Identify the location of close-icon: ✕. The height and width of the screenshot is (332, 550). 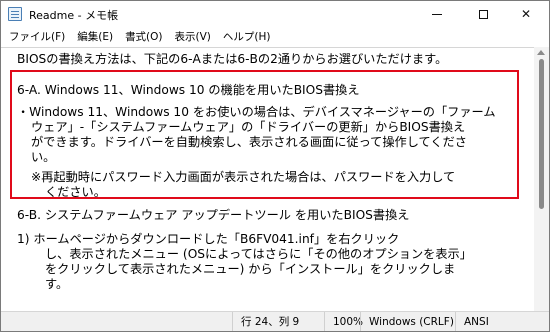
(526, 14).